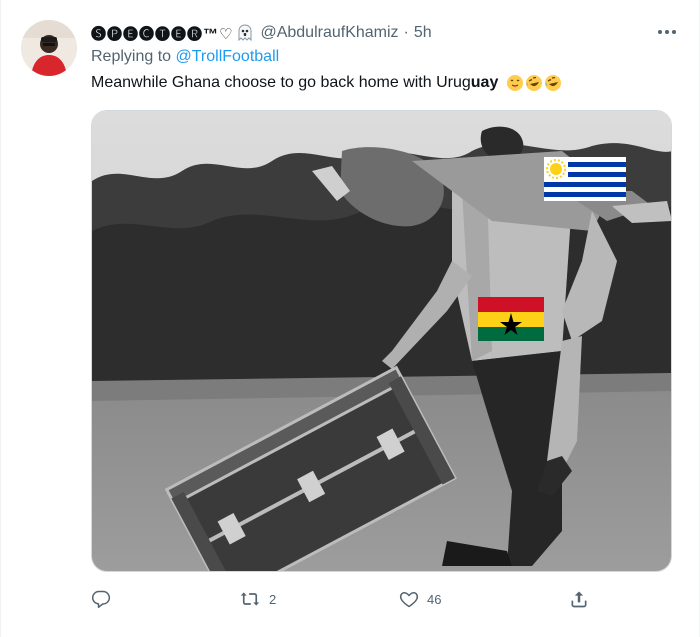 The width and height of the screenshot is (700, 637). What do you see at coordinates (484, 82) in the screenshot?
I see `tweet-text-bold: uay` at bounding box center [484, 82].